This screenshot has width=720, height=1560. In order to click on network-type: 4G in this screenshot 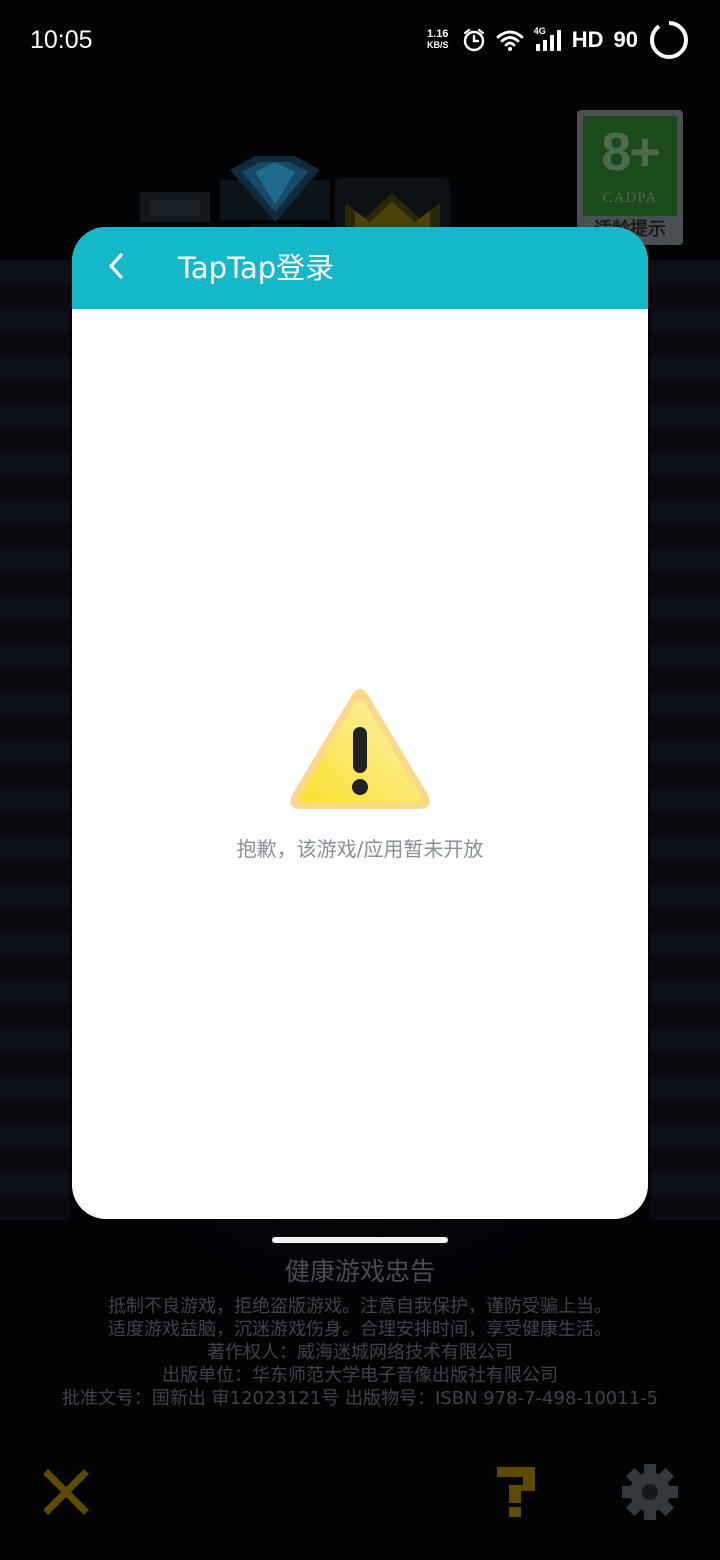, I will do `click(539, 31)`.